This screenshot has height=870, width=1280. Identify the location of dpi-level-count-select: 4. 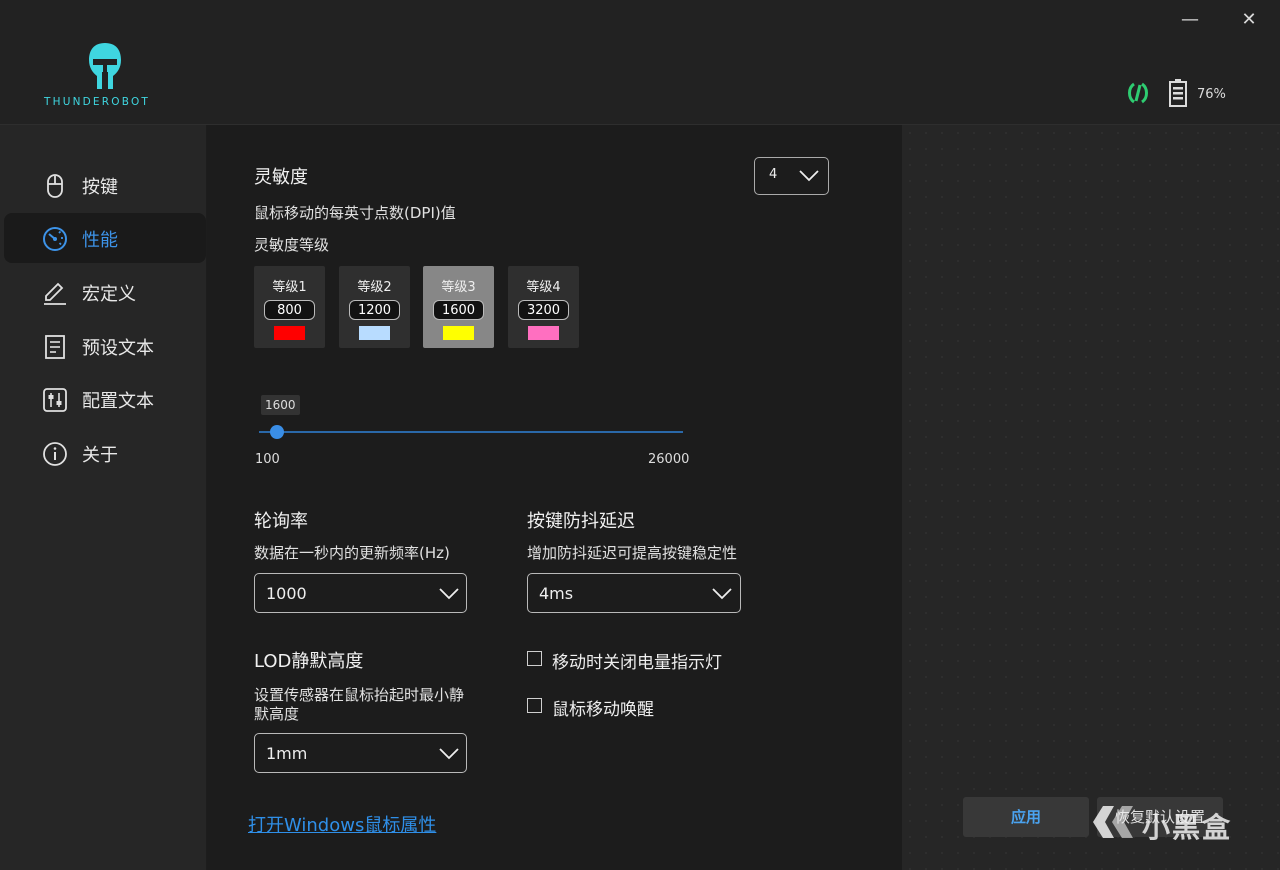
(791, 176).